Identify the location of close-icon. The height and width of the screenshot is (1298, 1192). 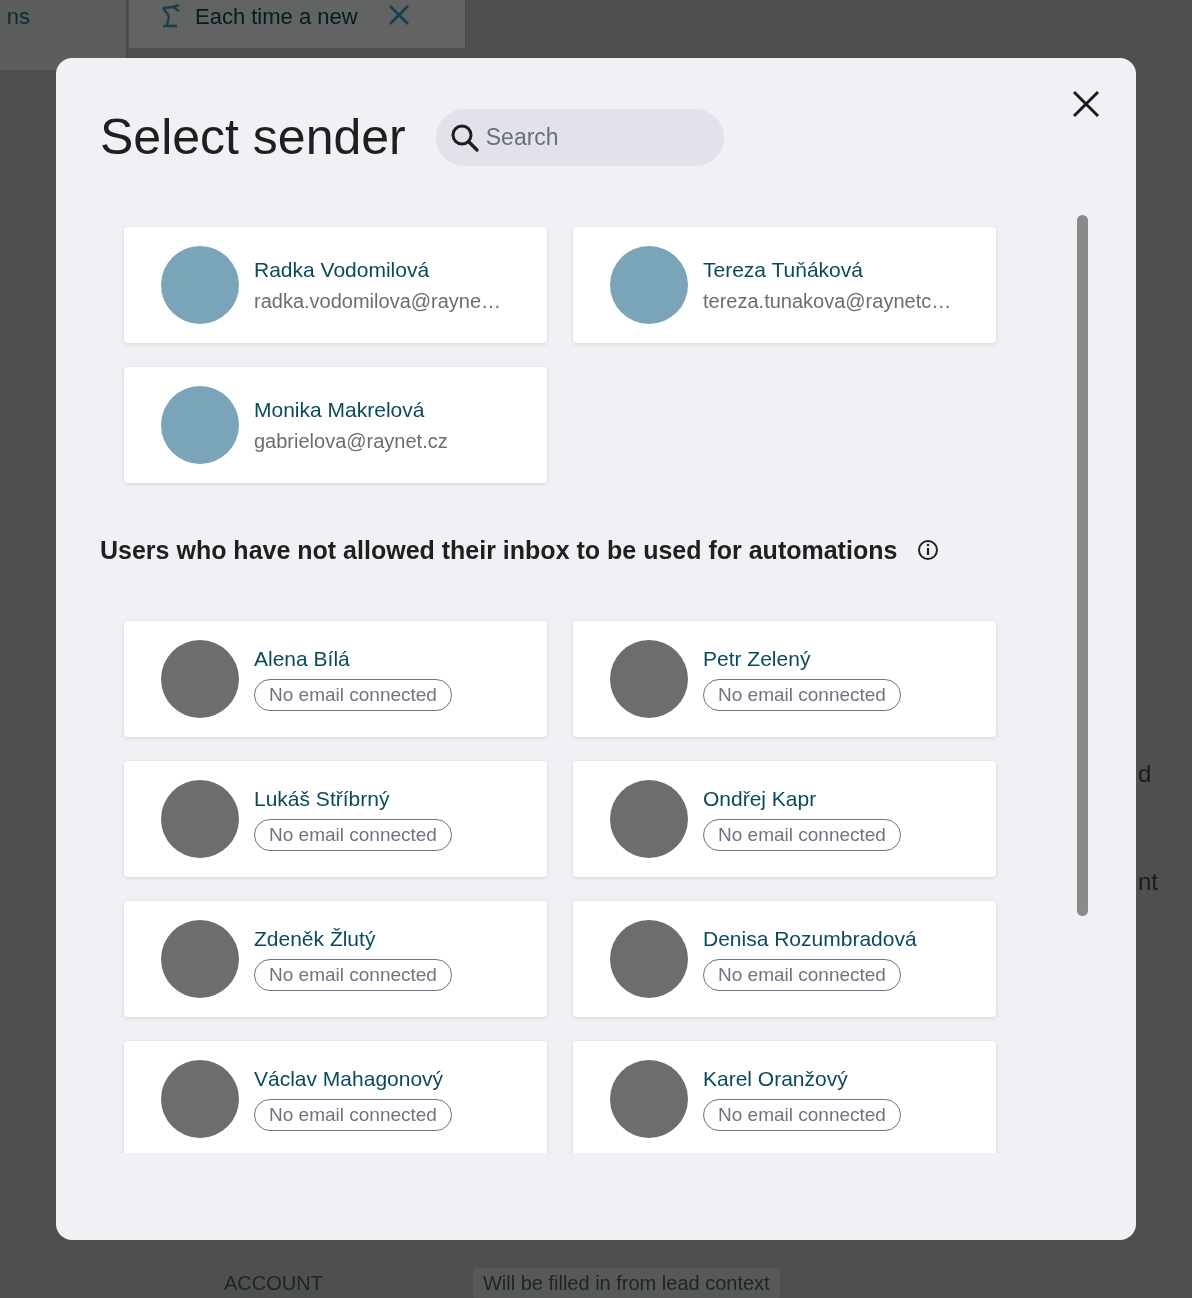
(1086, 104).